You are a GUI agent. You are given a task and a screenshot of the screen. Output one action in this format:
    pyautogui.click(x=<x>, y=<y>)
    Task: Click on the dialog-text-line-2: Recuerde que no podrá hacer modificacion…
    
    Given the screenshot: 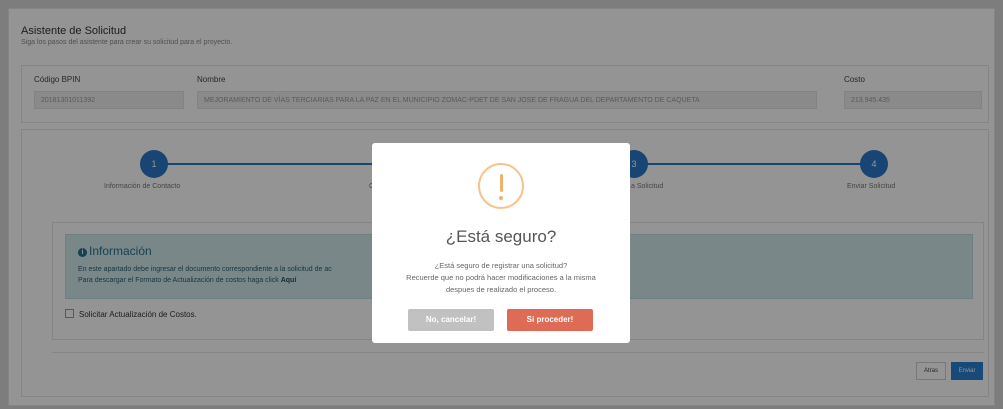 What is the action you would take?
    pyautogui.click(x=501, y=277)
    